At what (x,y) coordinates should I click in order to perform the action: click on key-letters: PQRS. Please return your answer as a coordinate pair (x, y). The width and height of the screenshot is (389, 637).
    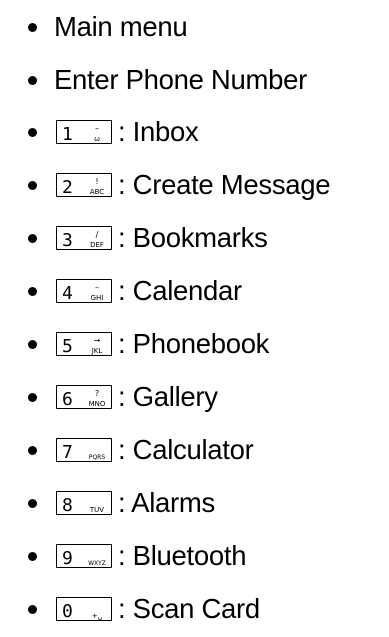
    Looking at the image, I should click on (97, 457).